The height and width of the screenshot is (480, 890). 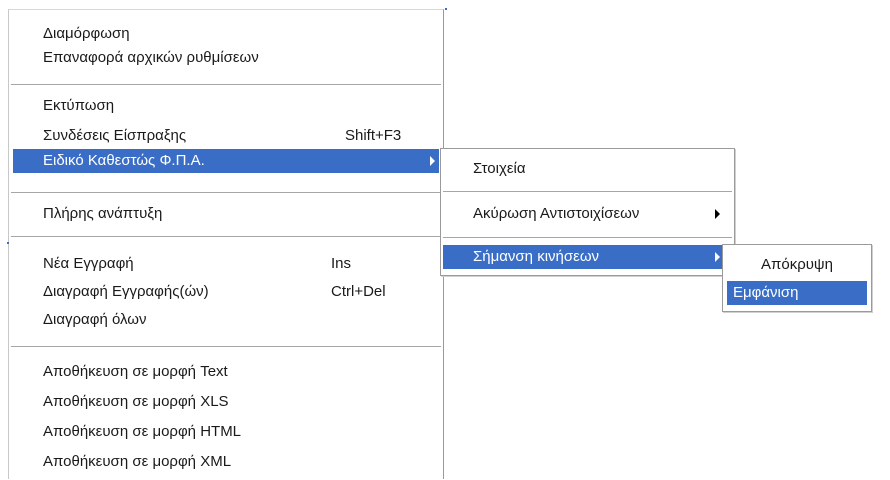 I want to click on menu-item-label: Στοιχεία, so click(x=499, y=168).